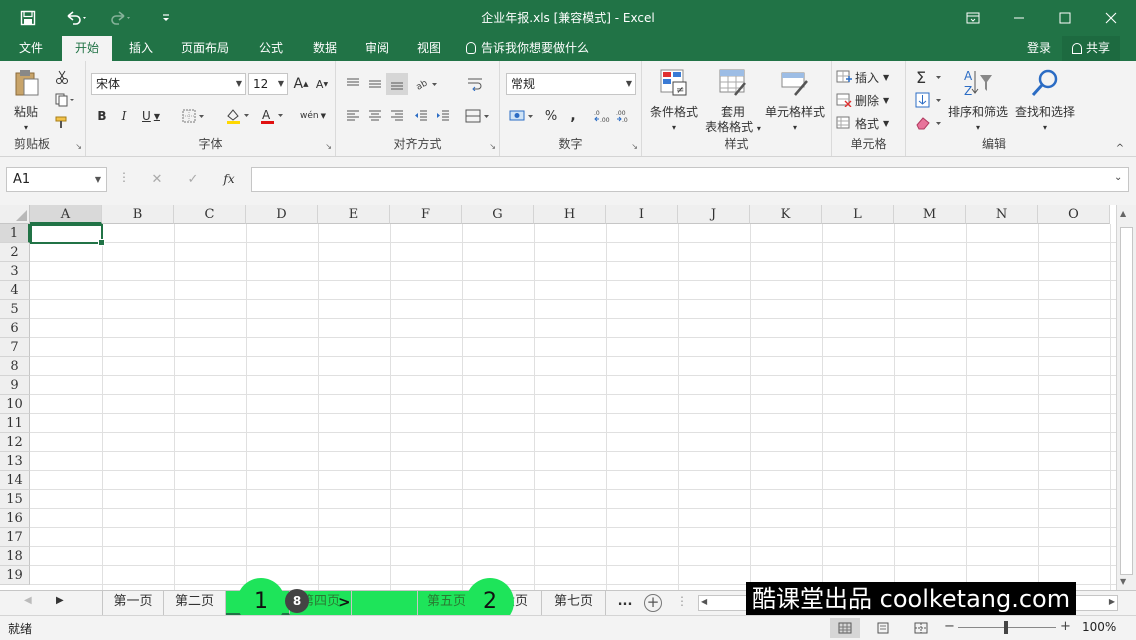 This screenshot has width=1136, height=640. What do you see at coordinates (714, 214) in the screenshot?
I see `column-header: J` at bounding box center [714, 214].